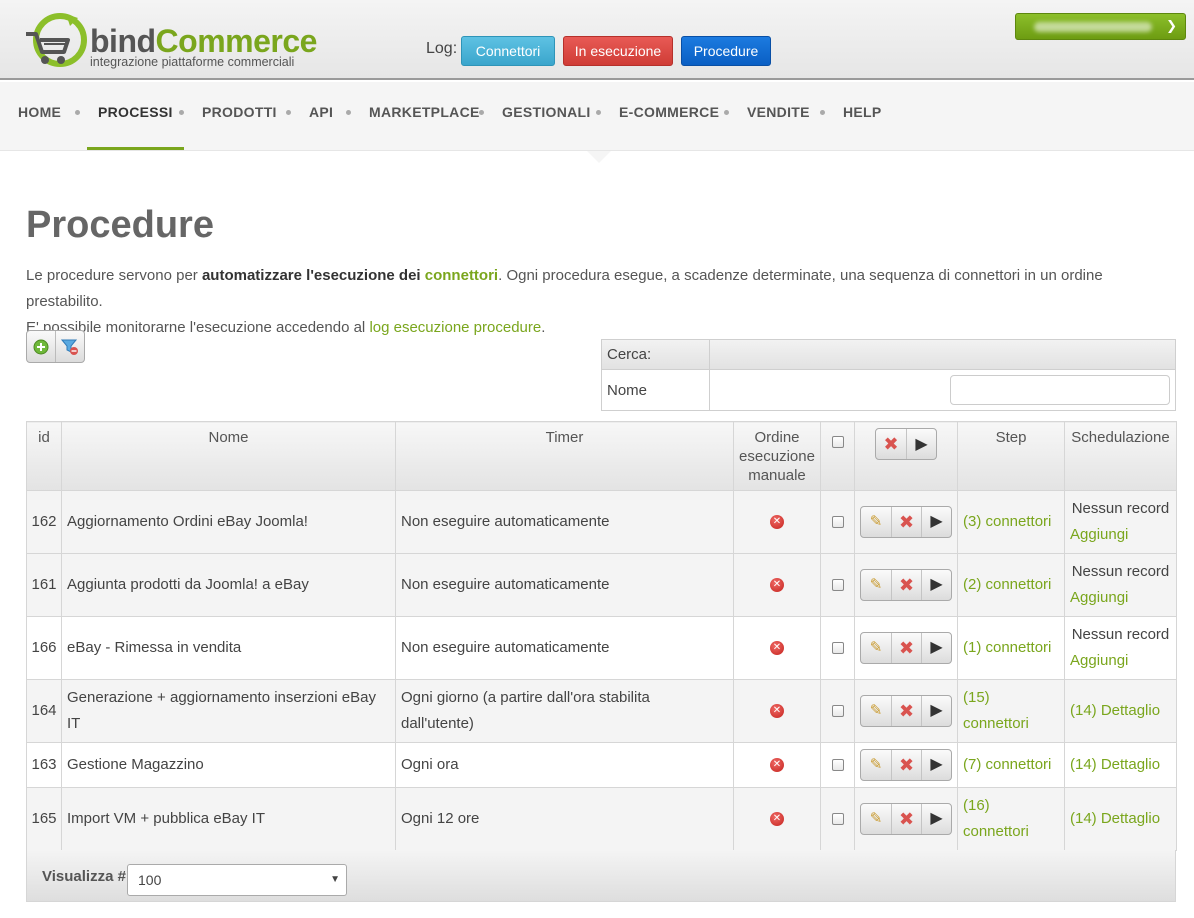 This screenshot has height=918, width=1194. I want to click on page-size-select: 100 ▼, so click(237, 880).